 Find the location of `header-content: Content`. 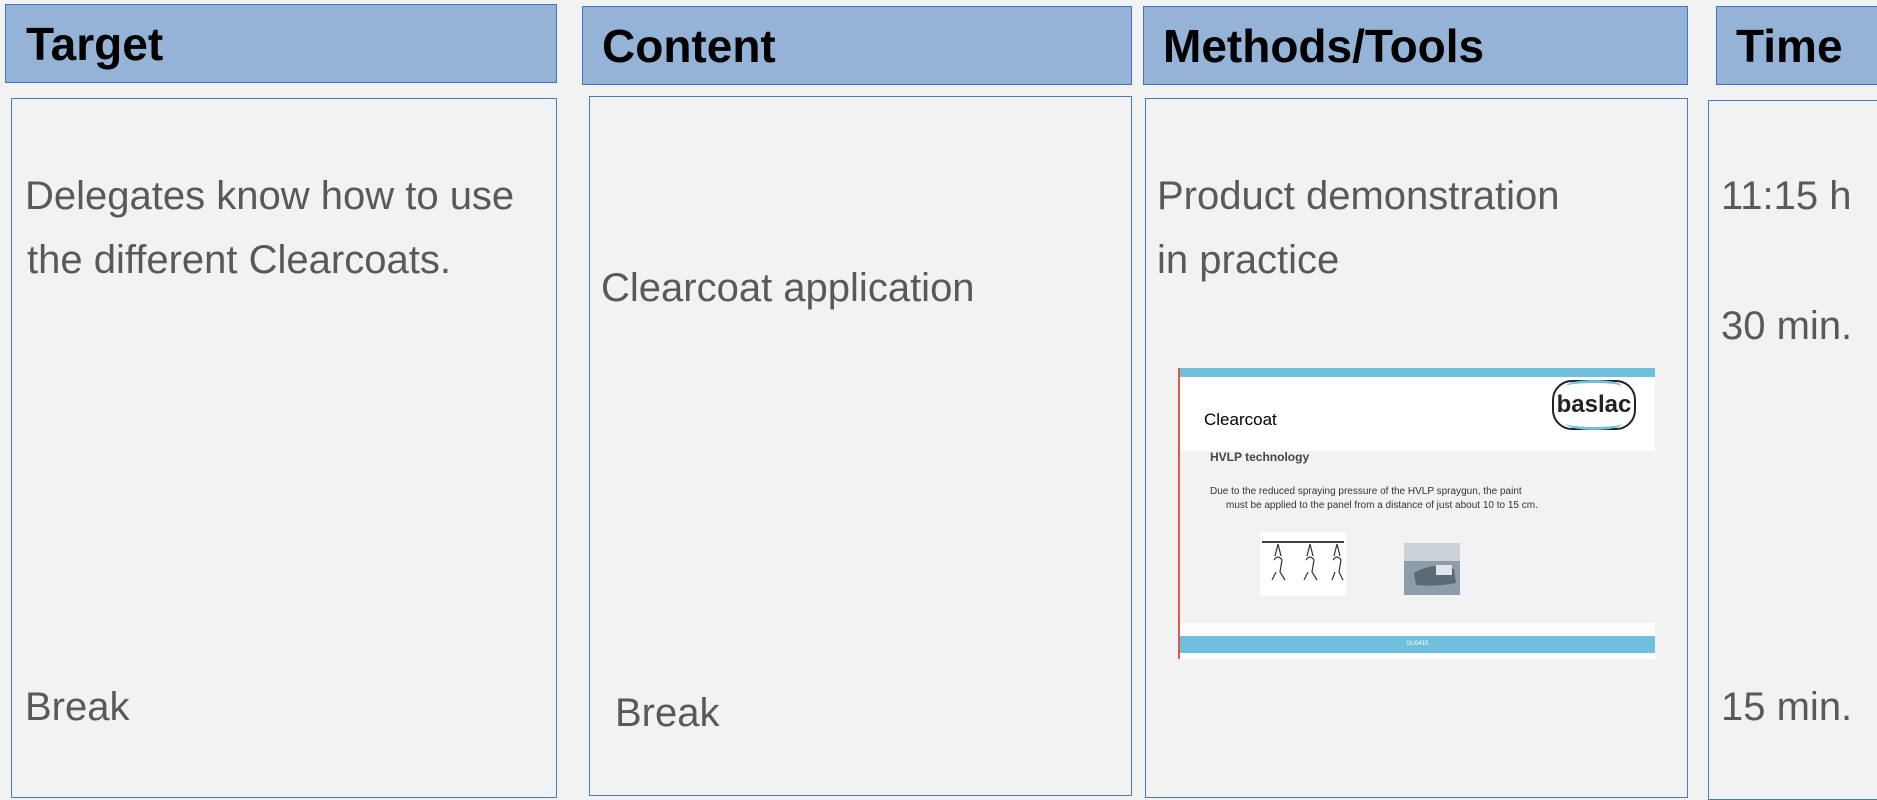

header-content: Content is located at coordinates (857, 45).